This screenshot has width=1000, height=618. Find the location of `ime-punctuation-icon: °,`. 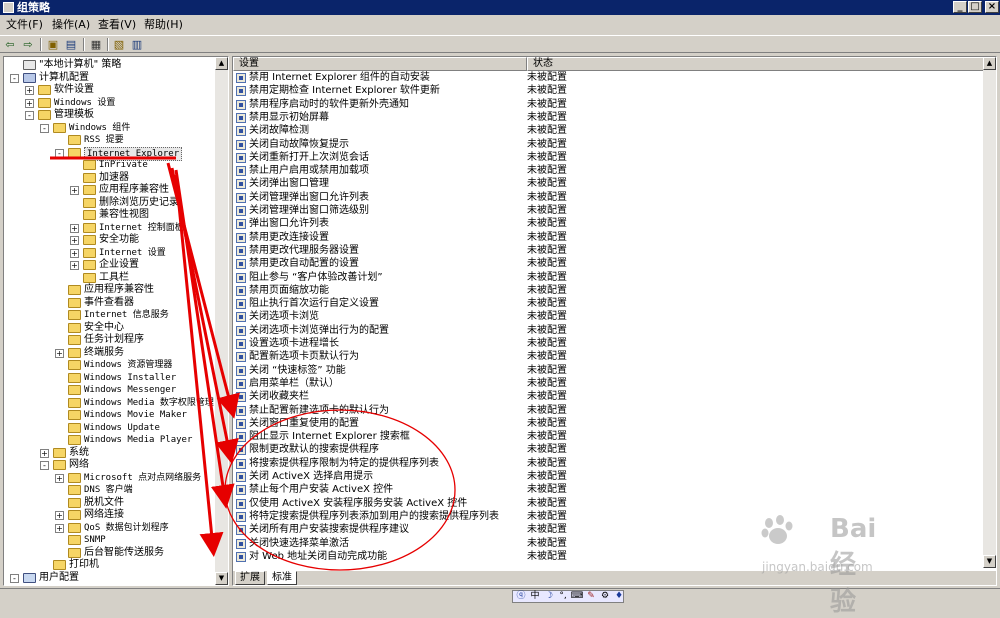

ime-punctuation-icon: °, is located at coordinates (563, 596).